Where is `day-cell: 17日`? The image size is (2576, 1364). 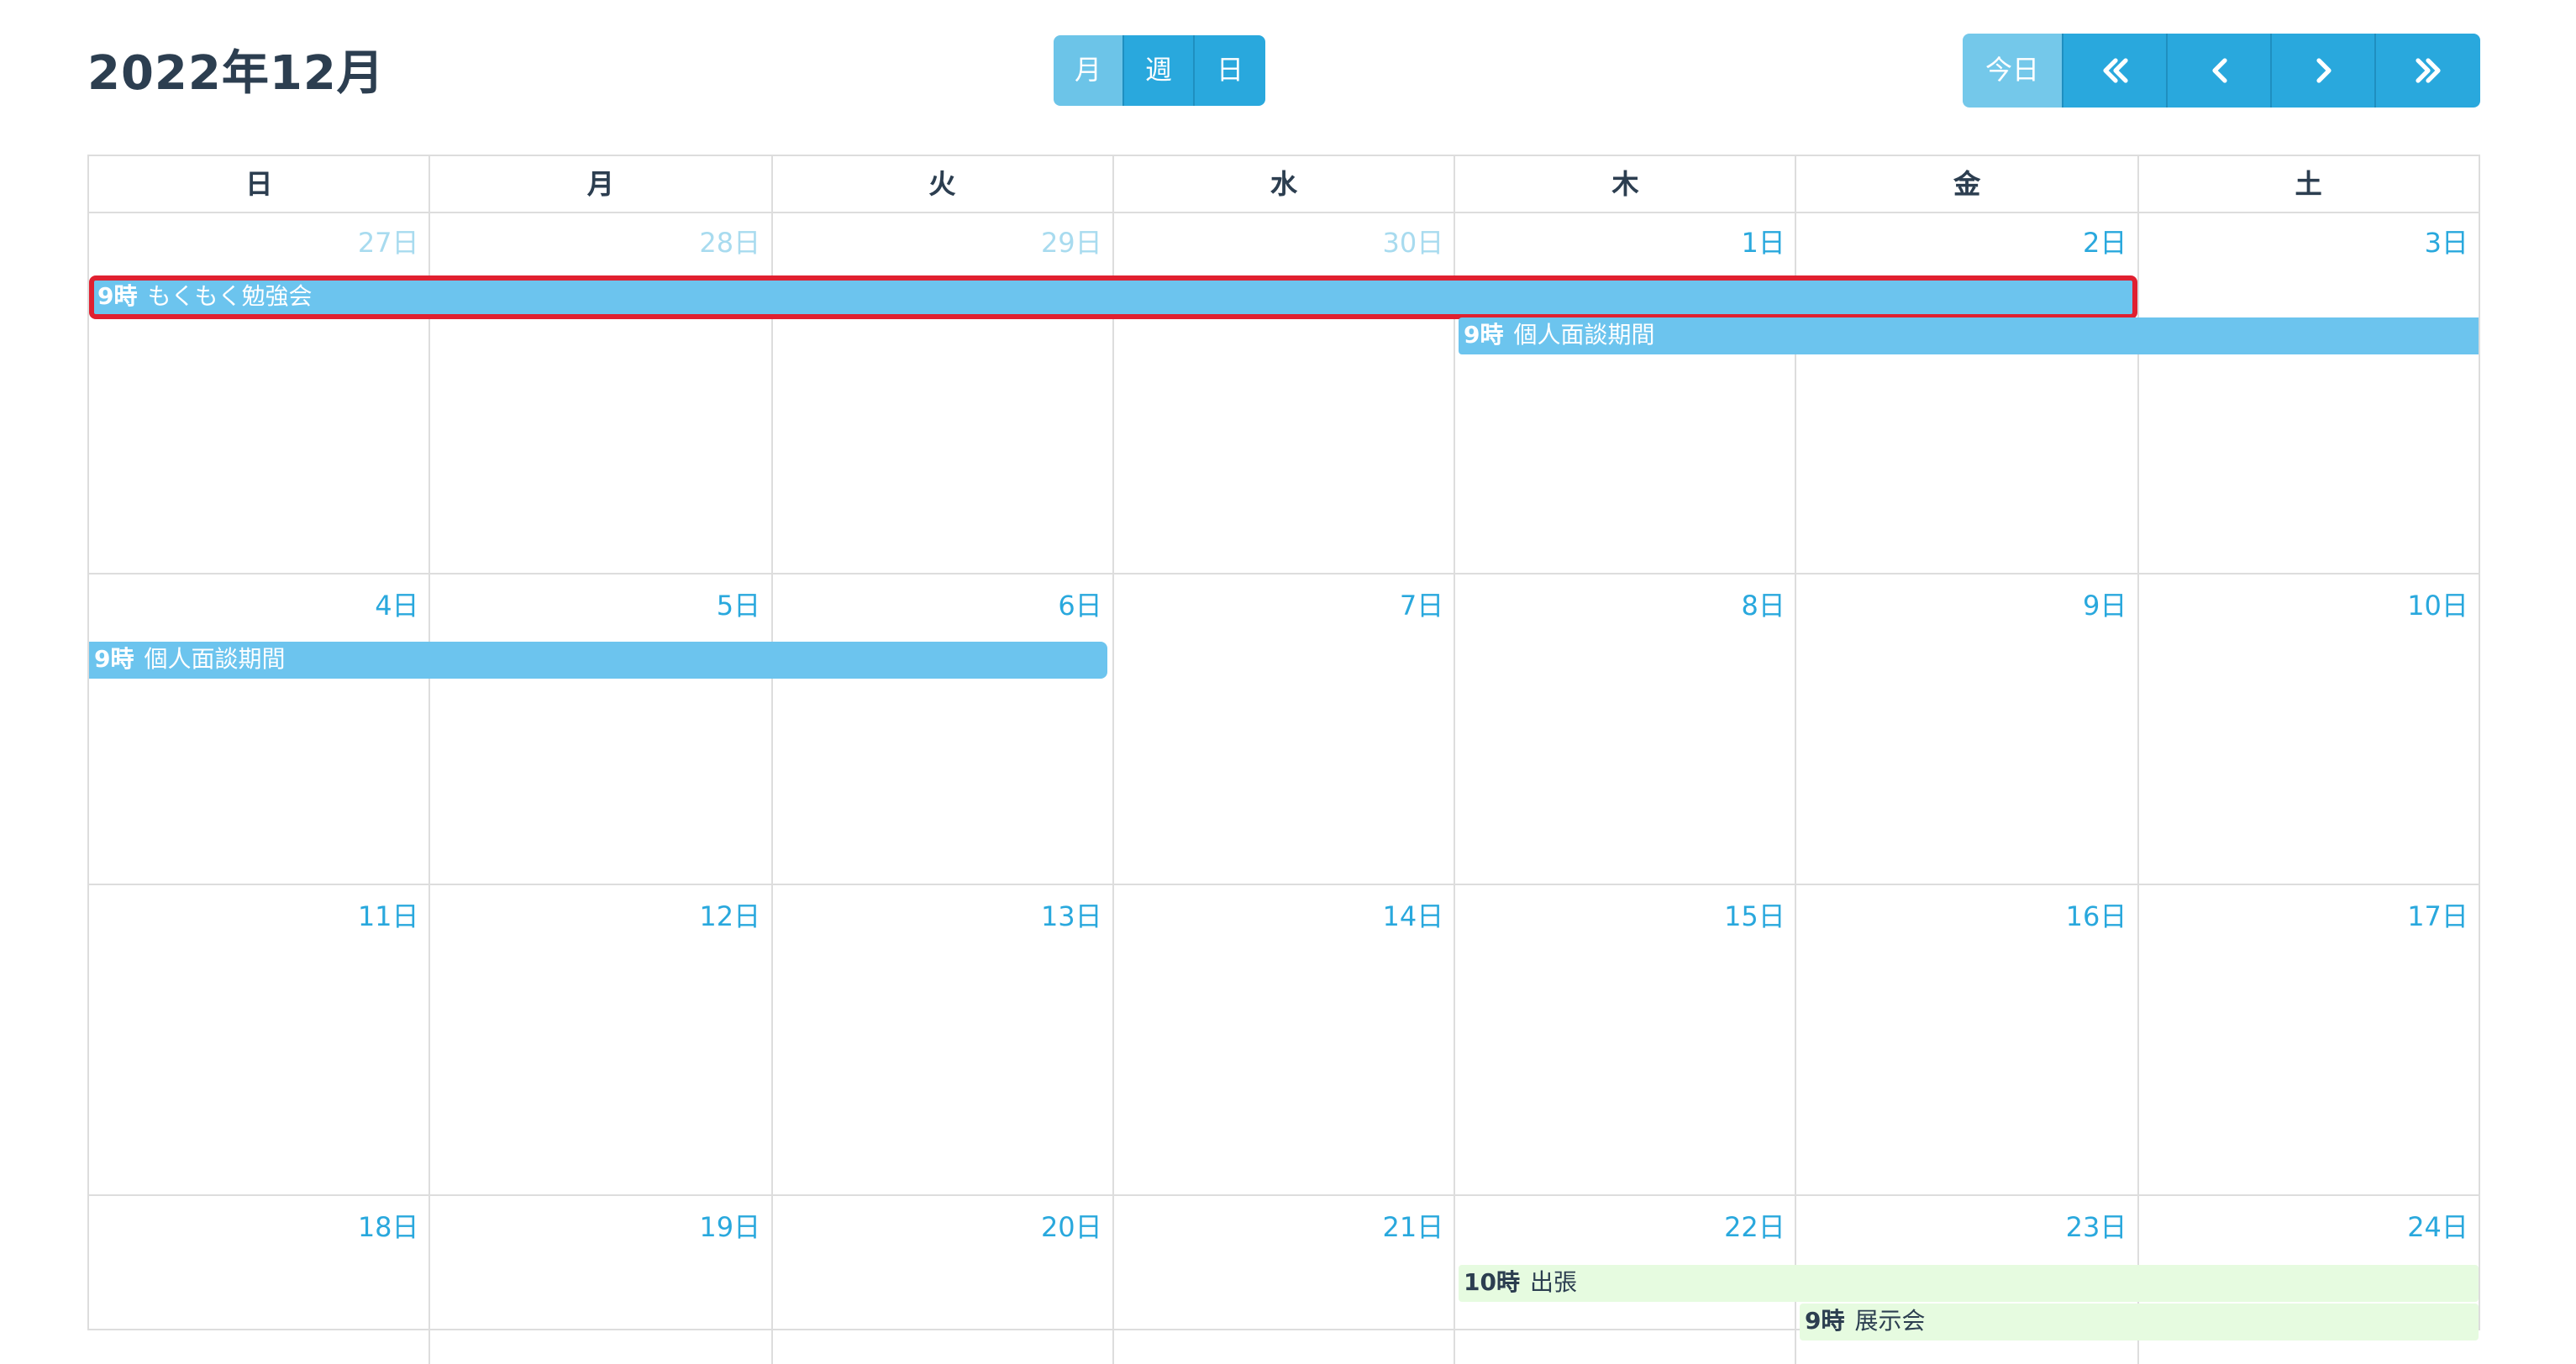
day-cell: 17日 is located at coordinates (2308, 1040).